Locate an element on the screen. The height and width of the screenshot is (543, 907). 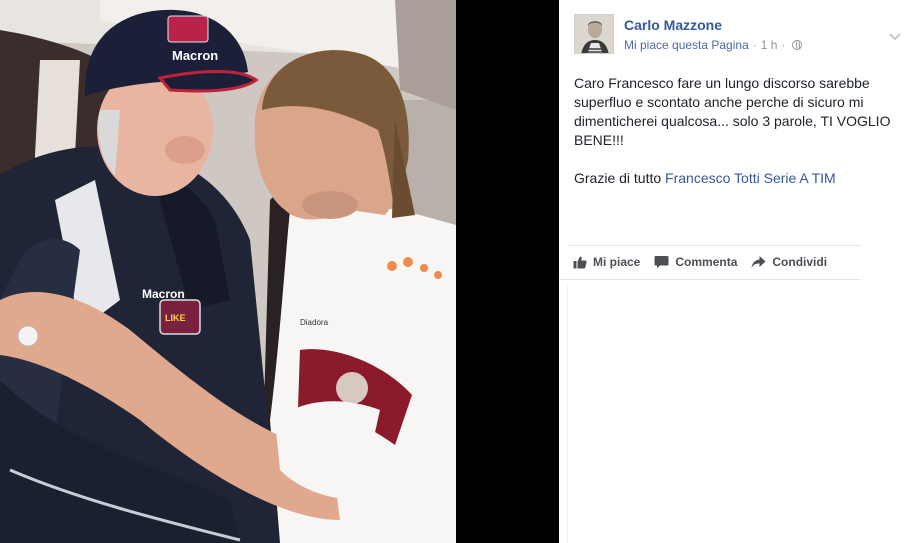
chevron-down-icon is located at coordinates (895, 37).